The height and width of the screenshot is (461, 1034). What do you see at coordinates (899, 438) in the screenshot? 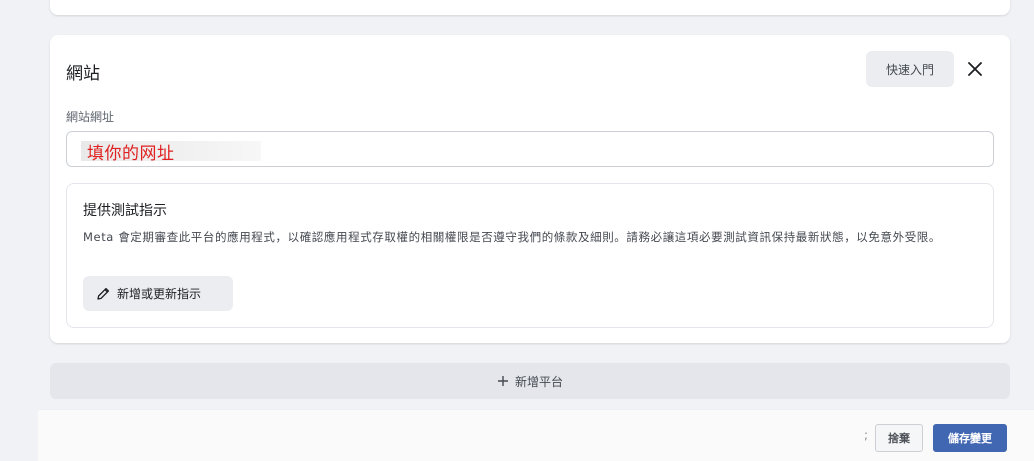
I see `discard-button: 捨棄` at bounding box center [899, 438].